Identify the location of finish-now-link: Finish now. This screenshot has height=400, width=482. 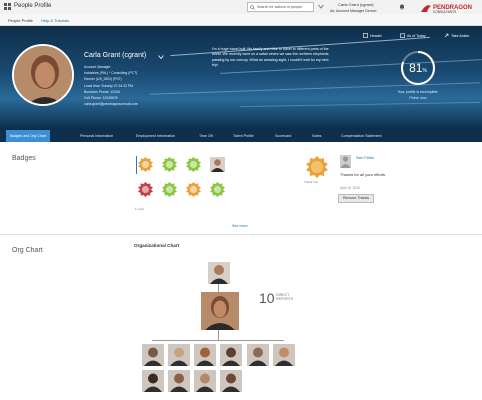
(418, 98).